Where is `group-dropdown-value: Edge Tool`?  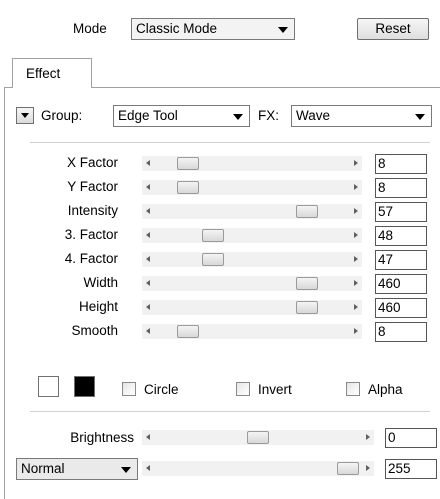
group-dropdown-value: Edge Tool is located at coordinates (148, 115).